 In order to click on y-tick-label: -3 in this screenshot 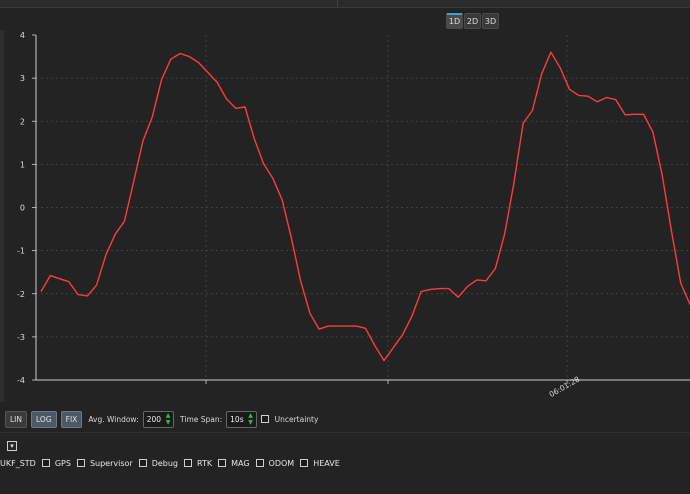, I will do `click(21, 337)`.